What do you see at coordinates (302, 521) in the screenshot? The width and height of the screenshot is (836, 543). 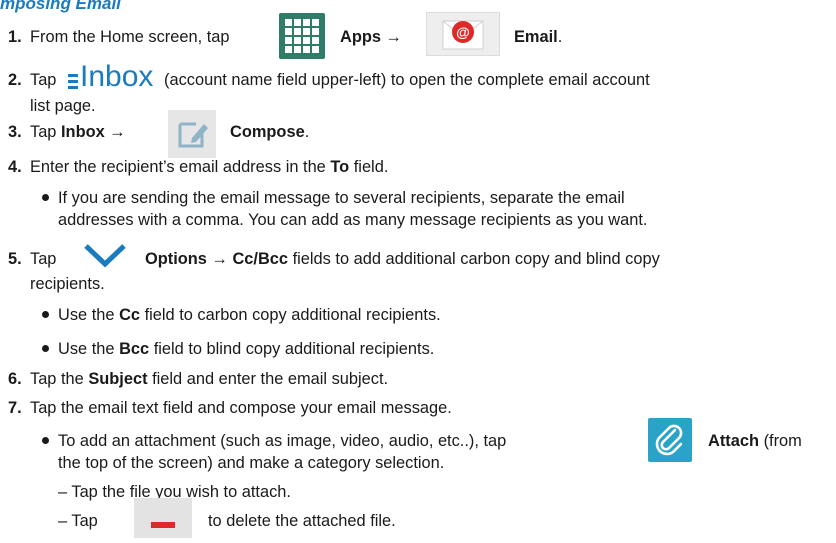 I see `step-7-dash-2-text: to delete the attached file.` at bounding box center [302, 521].